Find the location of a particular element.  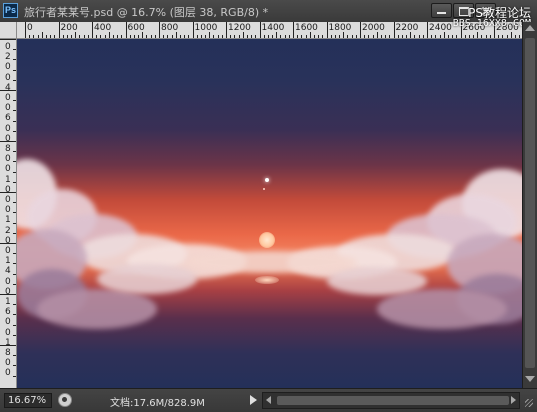

zoom-level-field: 16.67% is located at coordinates (28, 400).